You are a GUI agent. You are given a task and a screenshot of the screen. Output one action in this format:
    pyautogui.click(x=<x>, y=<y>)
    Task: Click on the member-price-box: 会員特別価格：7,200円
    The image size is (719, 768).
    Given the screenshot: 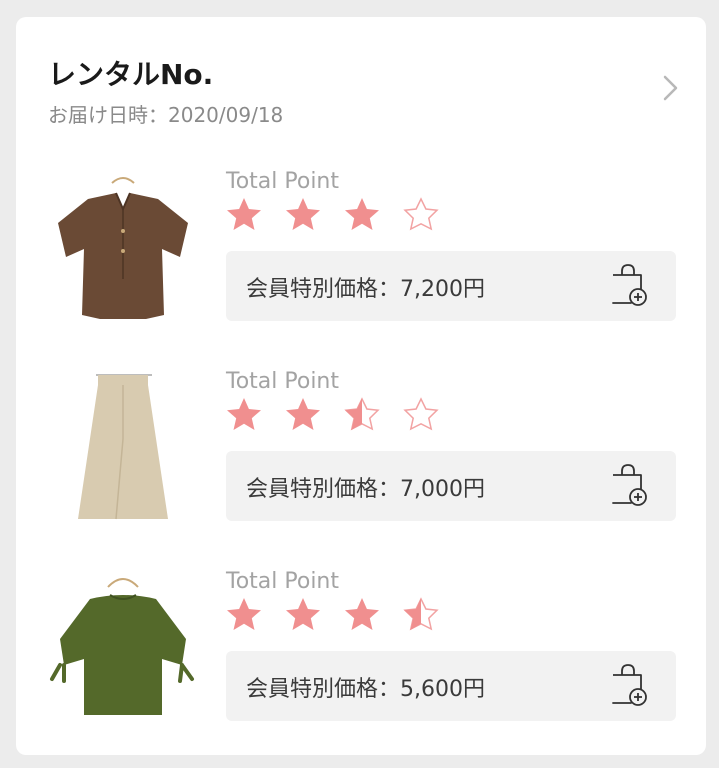 What is the action you would take?
    pyautogui.click(x=451, y=286)
    